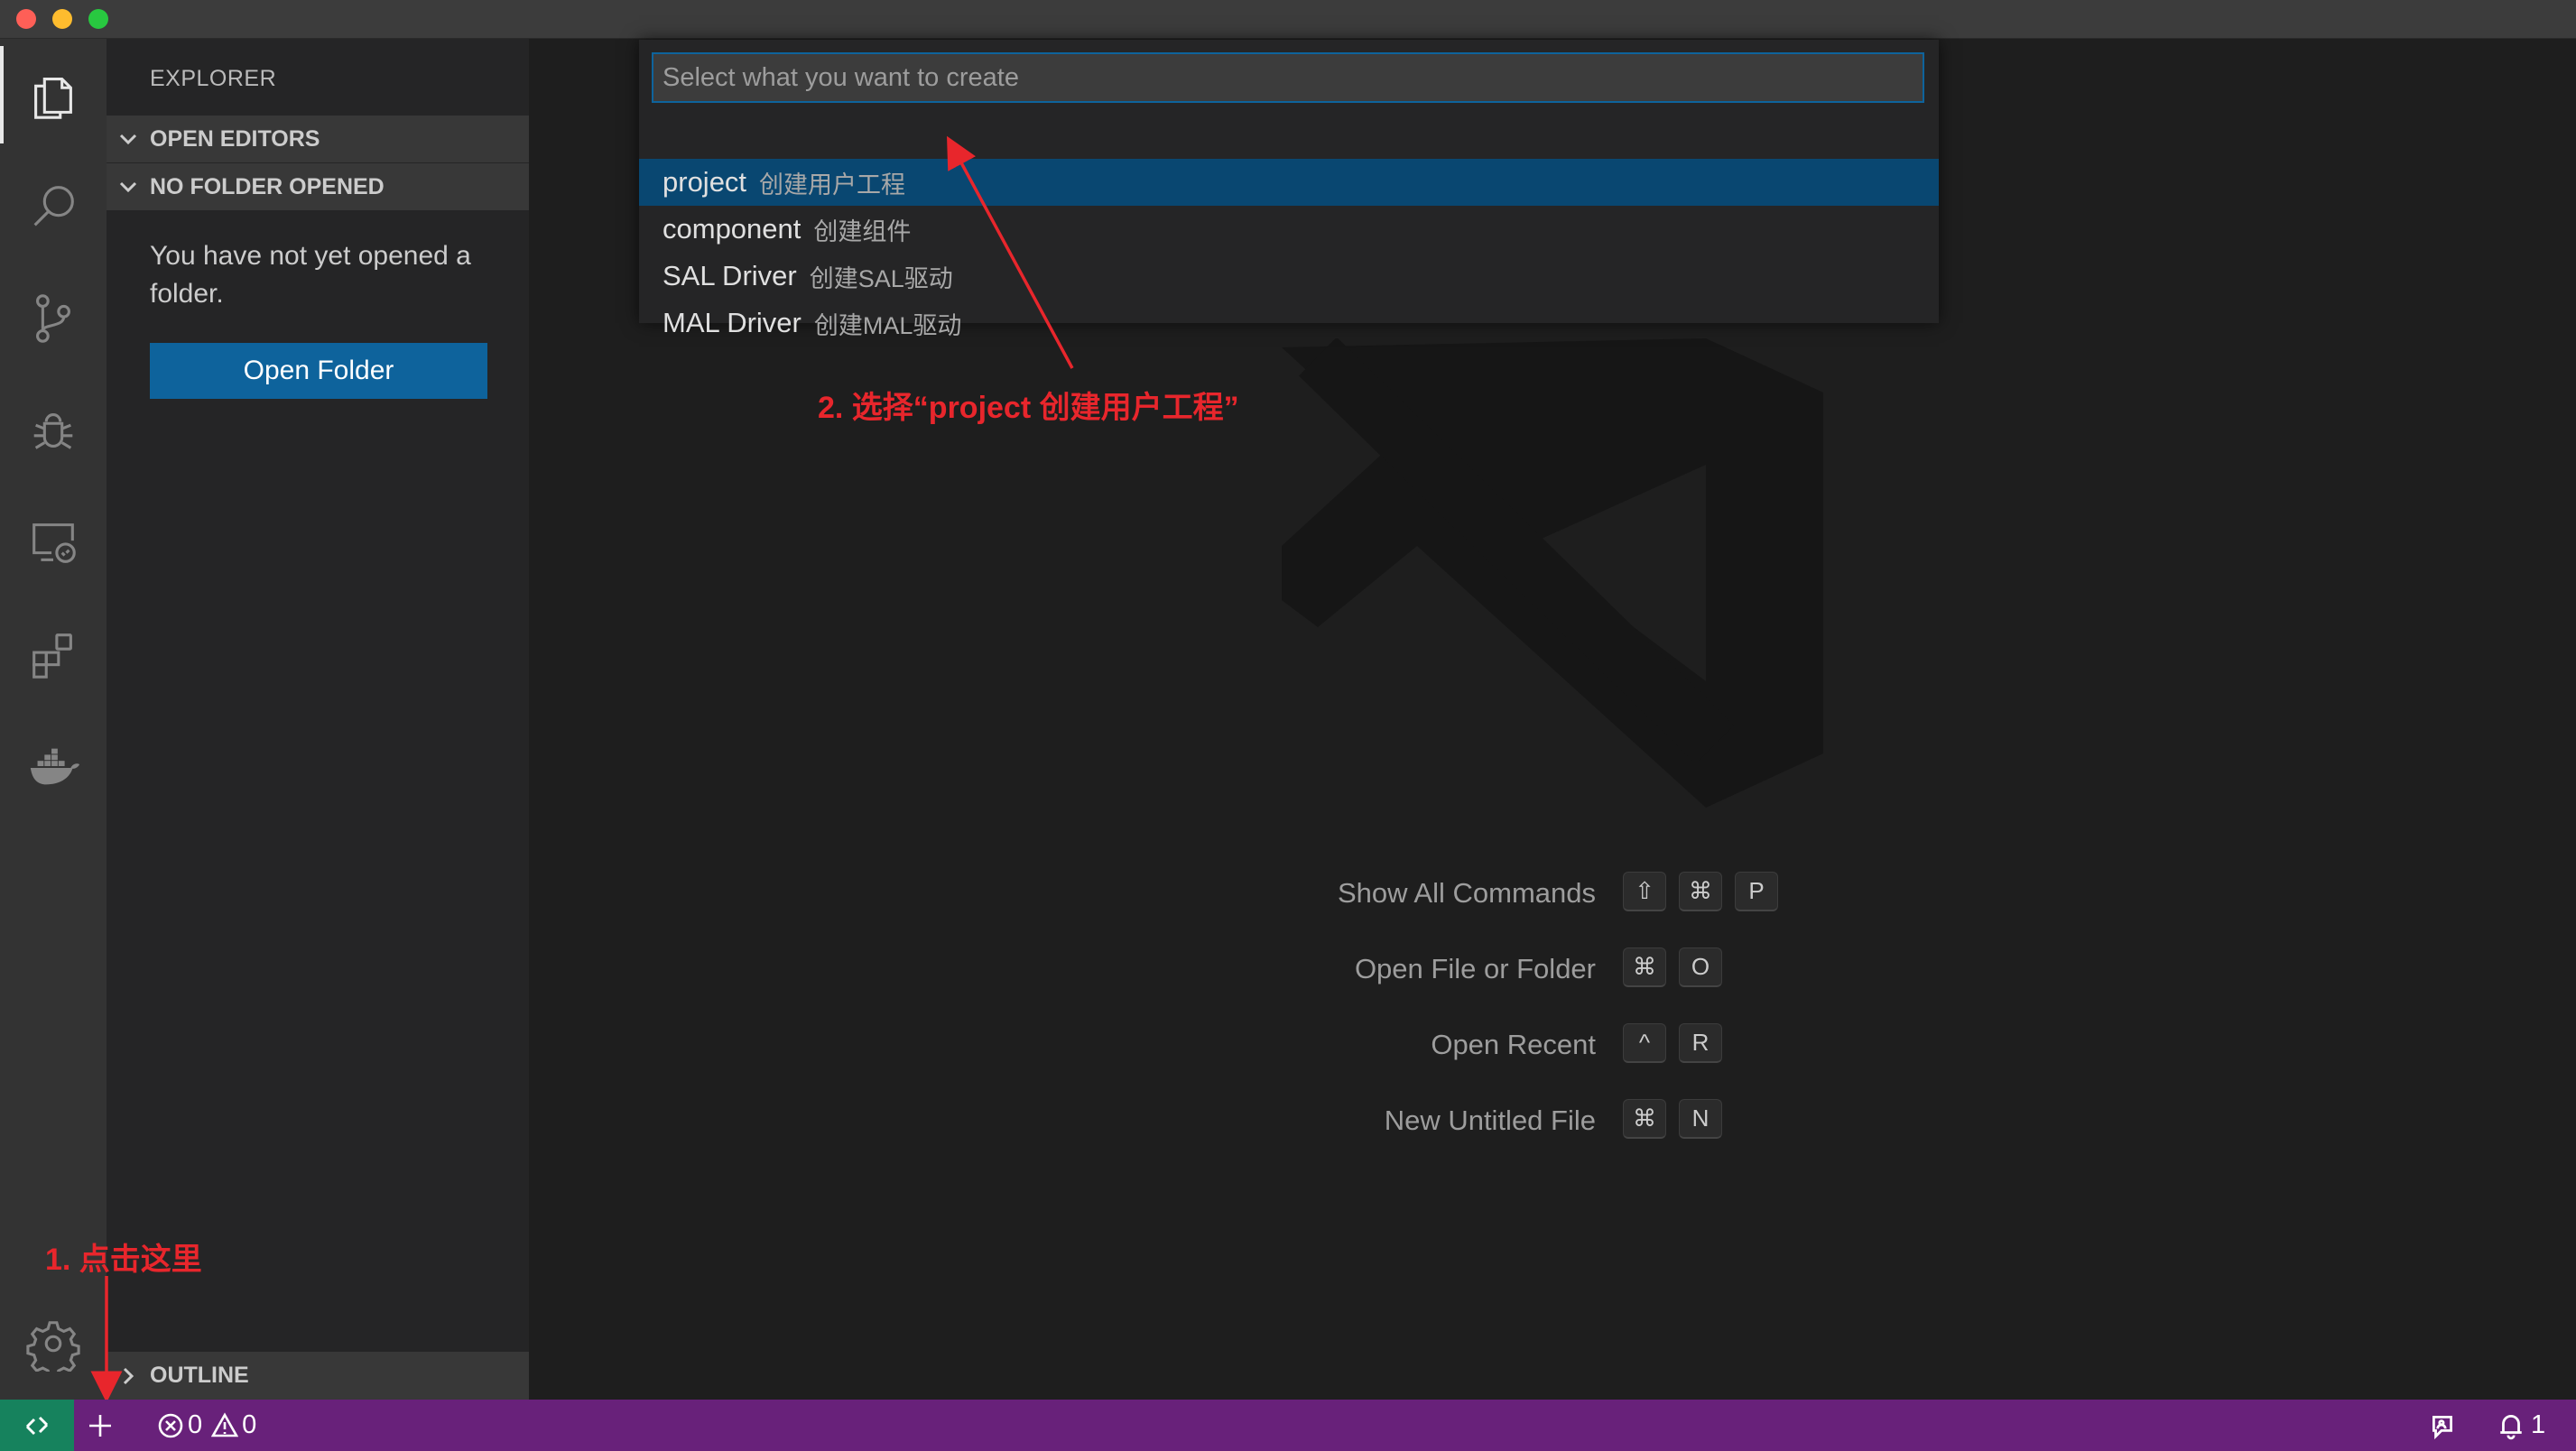  I want to click on sidebar-title: EXPLORER, so click(213, 78).